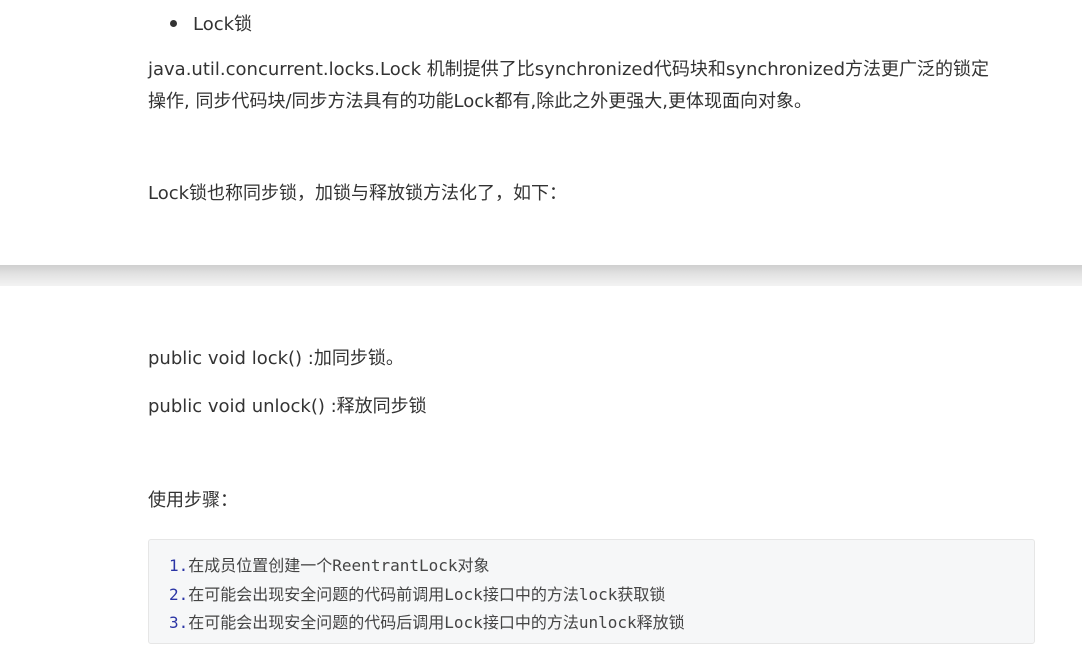 This screenshot has height=657, width=1082. Describe the element at coordinates (316, 622) in the screenshot. I see `code-text: 在可能会出现安全问题的代码后调用` at that location.